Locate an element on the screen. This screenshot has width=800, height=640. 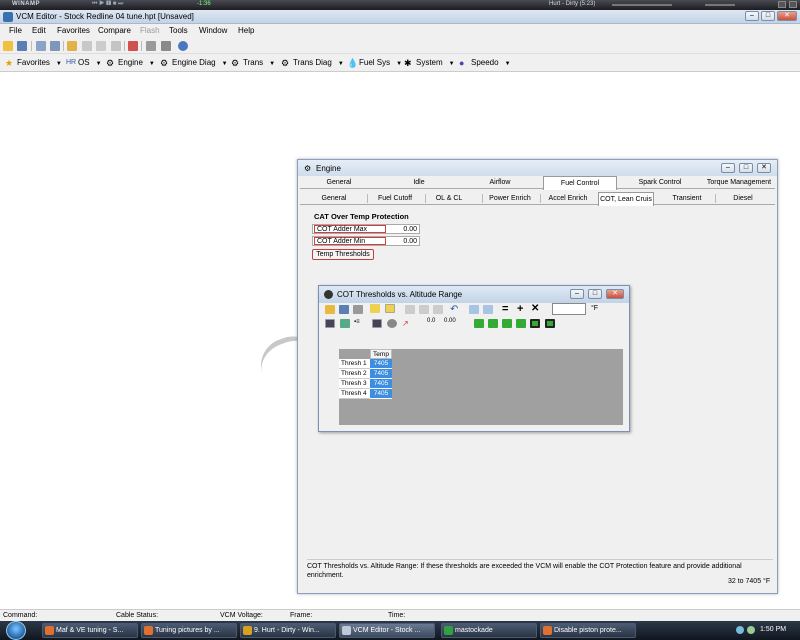
cot-copy-table-icon is located at coordinates (474, 309).